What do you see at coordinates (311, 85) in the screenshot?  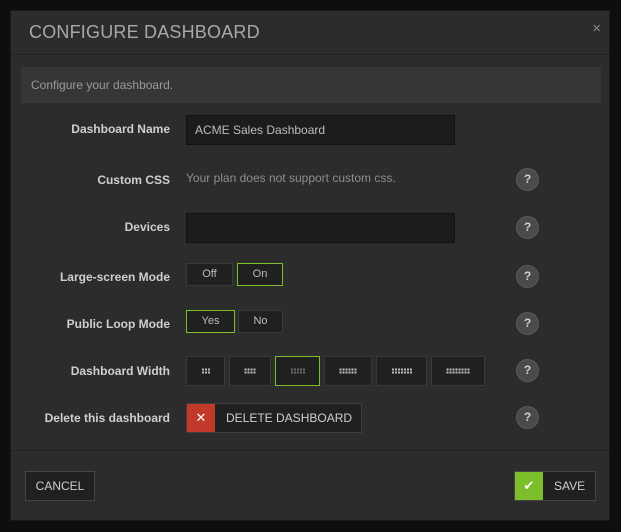 I see `intro-text: Configure your dashboard.` at bounding box center [311, 85].